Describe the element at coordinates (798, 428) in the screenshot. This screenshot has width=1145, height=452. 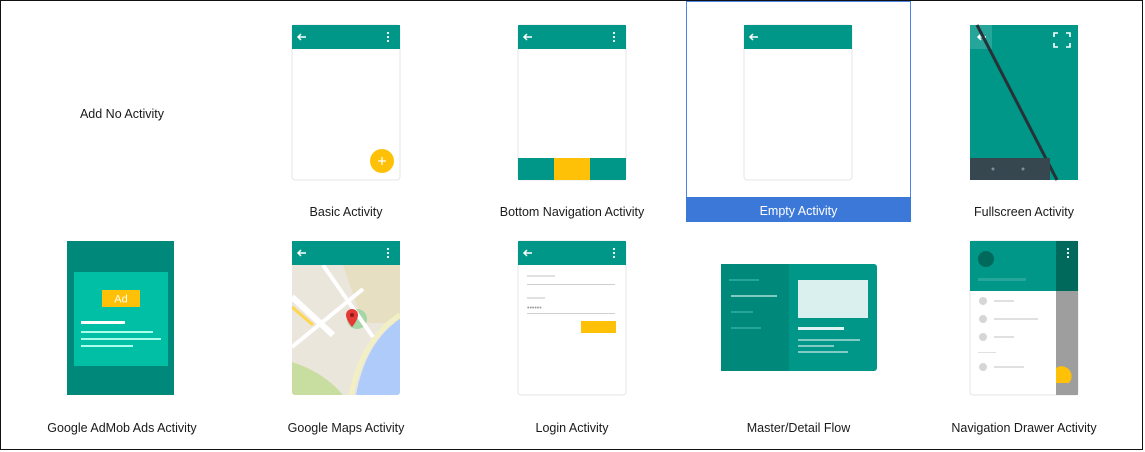
I see `template-label: Master/Detail Flow` at that location.